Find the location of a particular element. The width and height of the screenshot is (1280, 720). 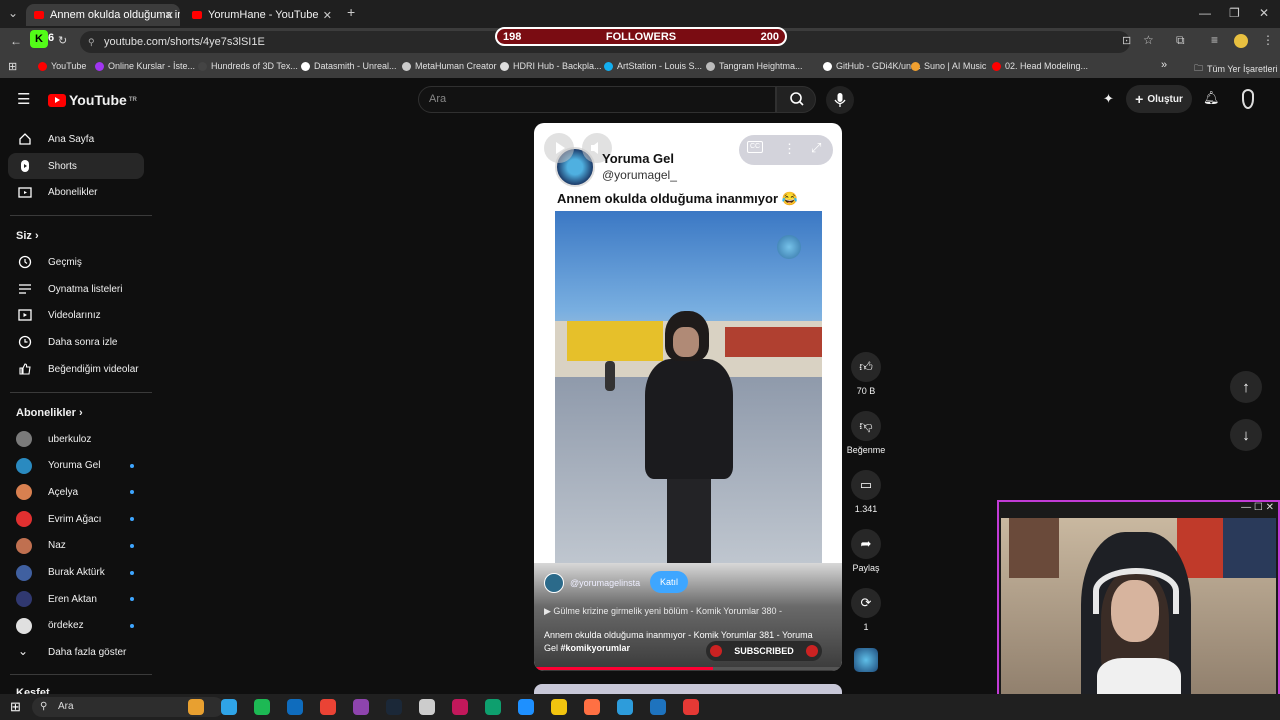

share-icon: ➦ is located at coordinates (866, 544).